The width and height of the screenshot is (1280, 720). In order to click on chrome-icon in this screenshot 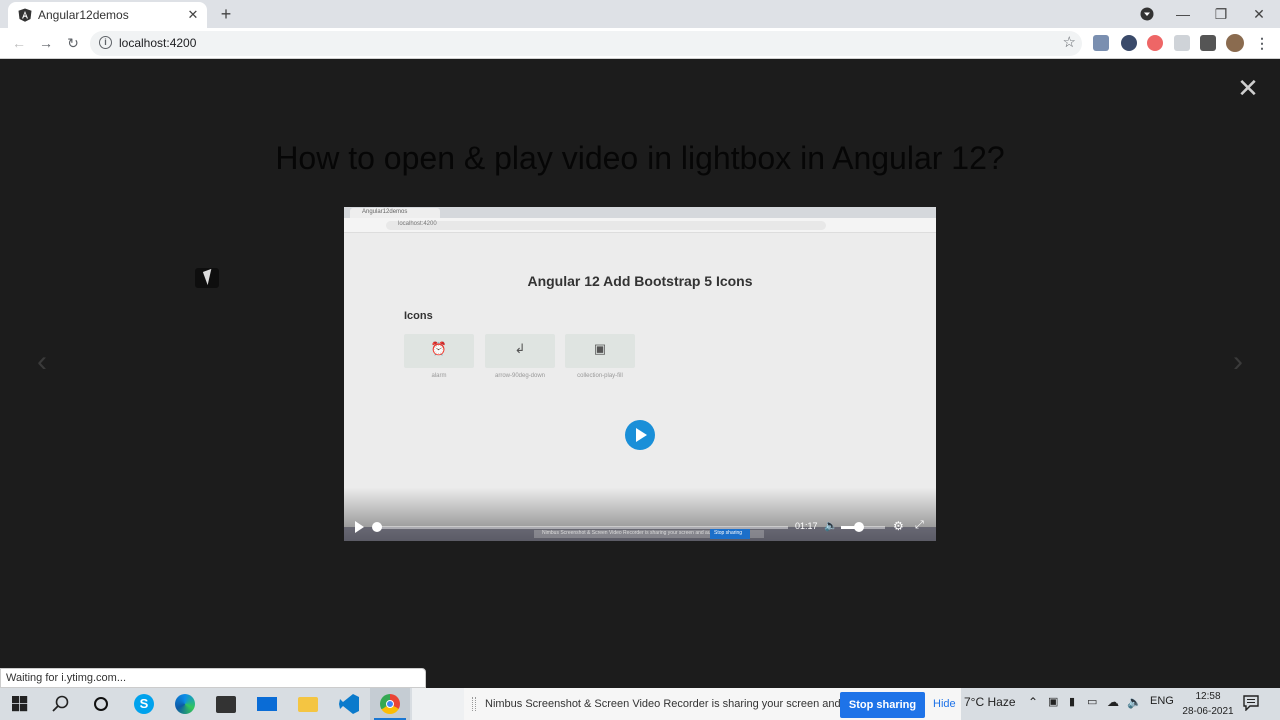, I will do `click(390, 704)`.